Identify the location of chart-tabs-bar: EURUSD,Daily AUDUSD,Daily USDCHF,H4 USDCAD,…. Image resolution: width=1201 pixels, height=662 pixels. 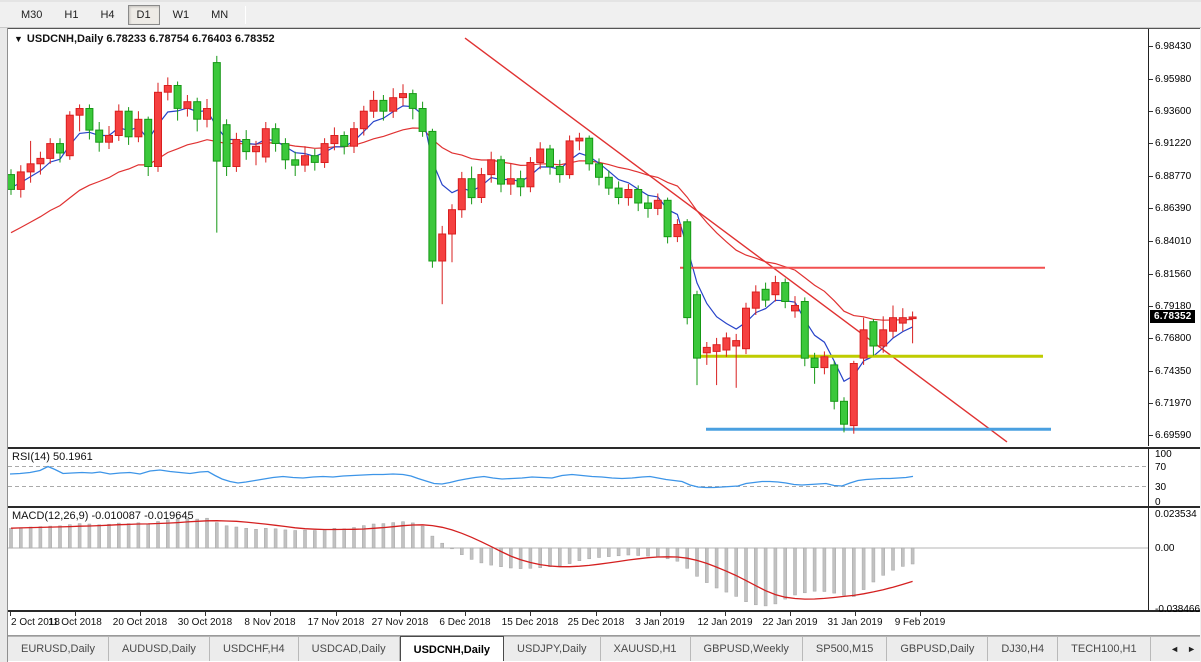
(604, 648).